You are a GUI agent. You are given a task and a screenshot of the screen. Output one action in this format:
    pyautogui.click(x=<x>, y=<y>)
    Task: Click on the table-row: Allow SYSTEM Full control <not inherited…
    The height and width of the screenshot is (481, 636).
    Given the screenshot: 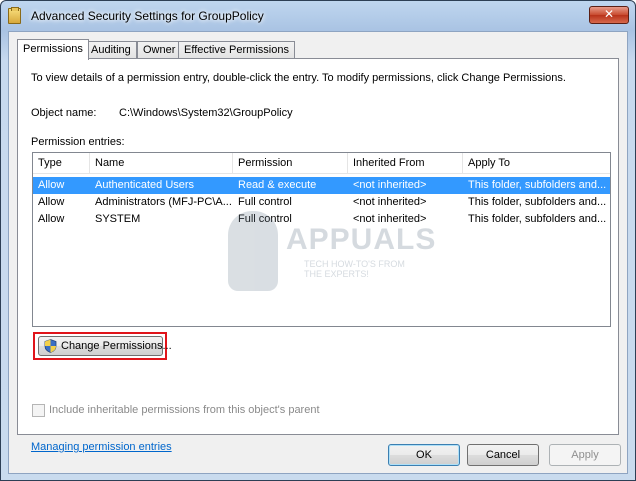 What is the action you would take?
    pyautogui.click(x=321, y=219)
    